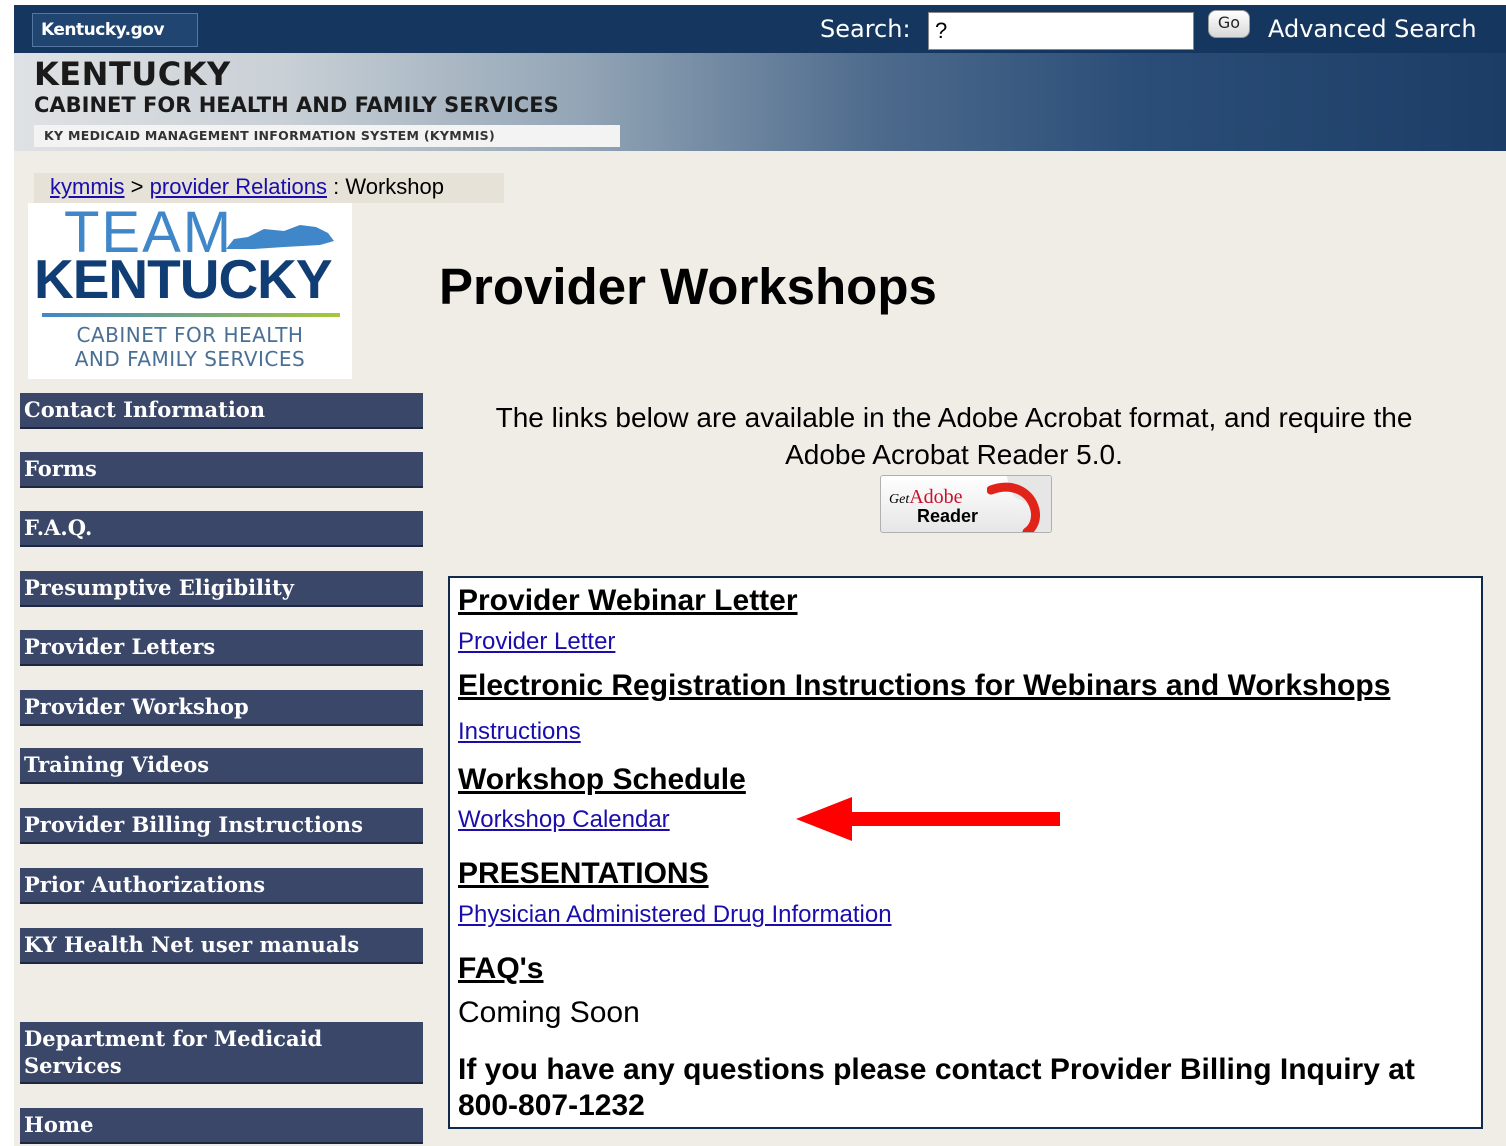 Image resolution: width=1506 pixels, height=1146 pixels. Describe the element at coordinates (760, 29) in the screenshot. I see `top-bar: Kentucky.gov Search: Go Advanced Search` at that location.